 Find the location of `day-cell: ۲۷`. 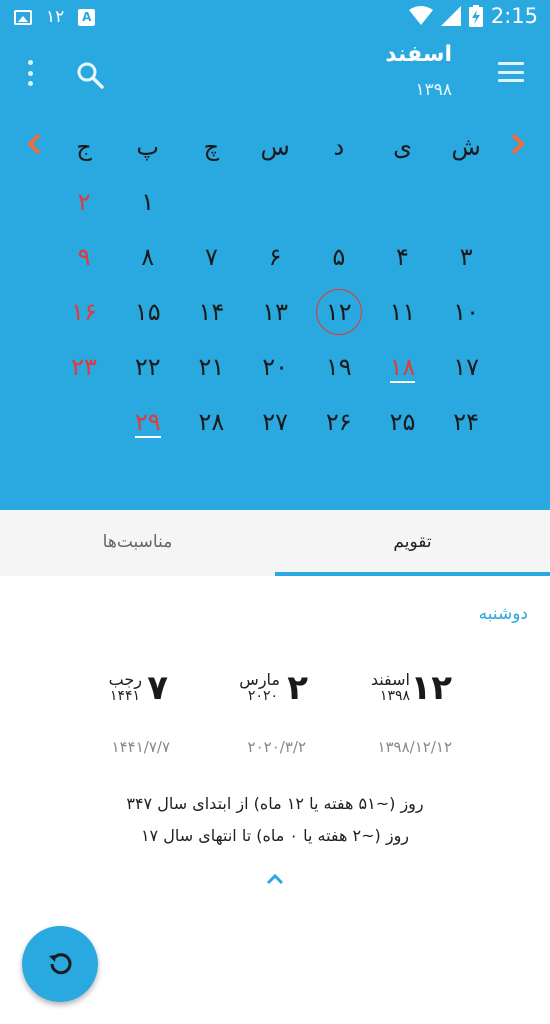

day-cell: ۲۷ is located at coordinates (275, 422).